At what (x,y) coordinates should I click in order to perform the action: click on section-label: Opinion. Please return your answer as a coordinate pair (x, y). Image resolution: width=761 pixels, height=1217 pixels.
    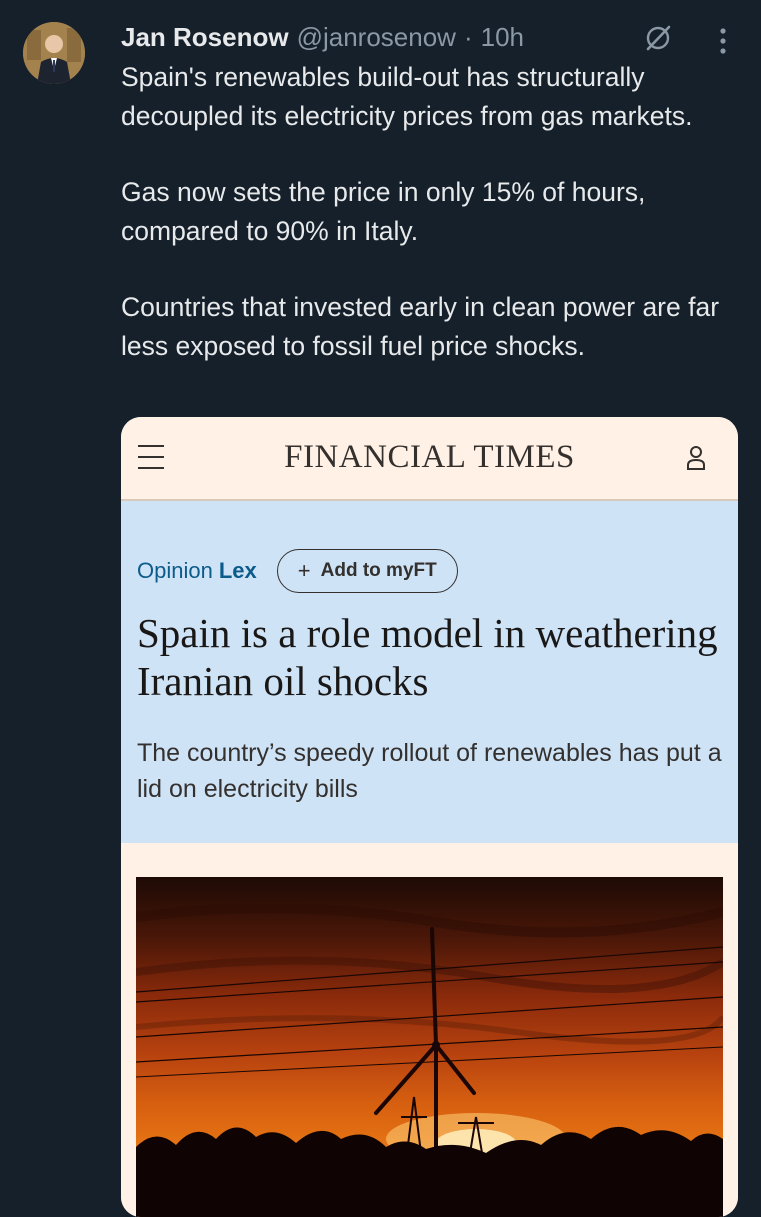
    Looking at the image, I should click on (175, 571).